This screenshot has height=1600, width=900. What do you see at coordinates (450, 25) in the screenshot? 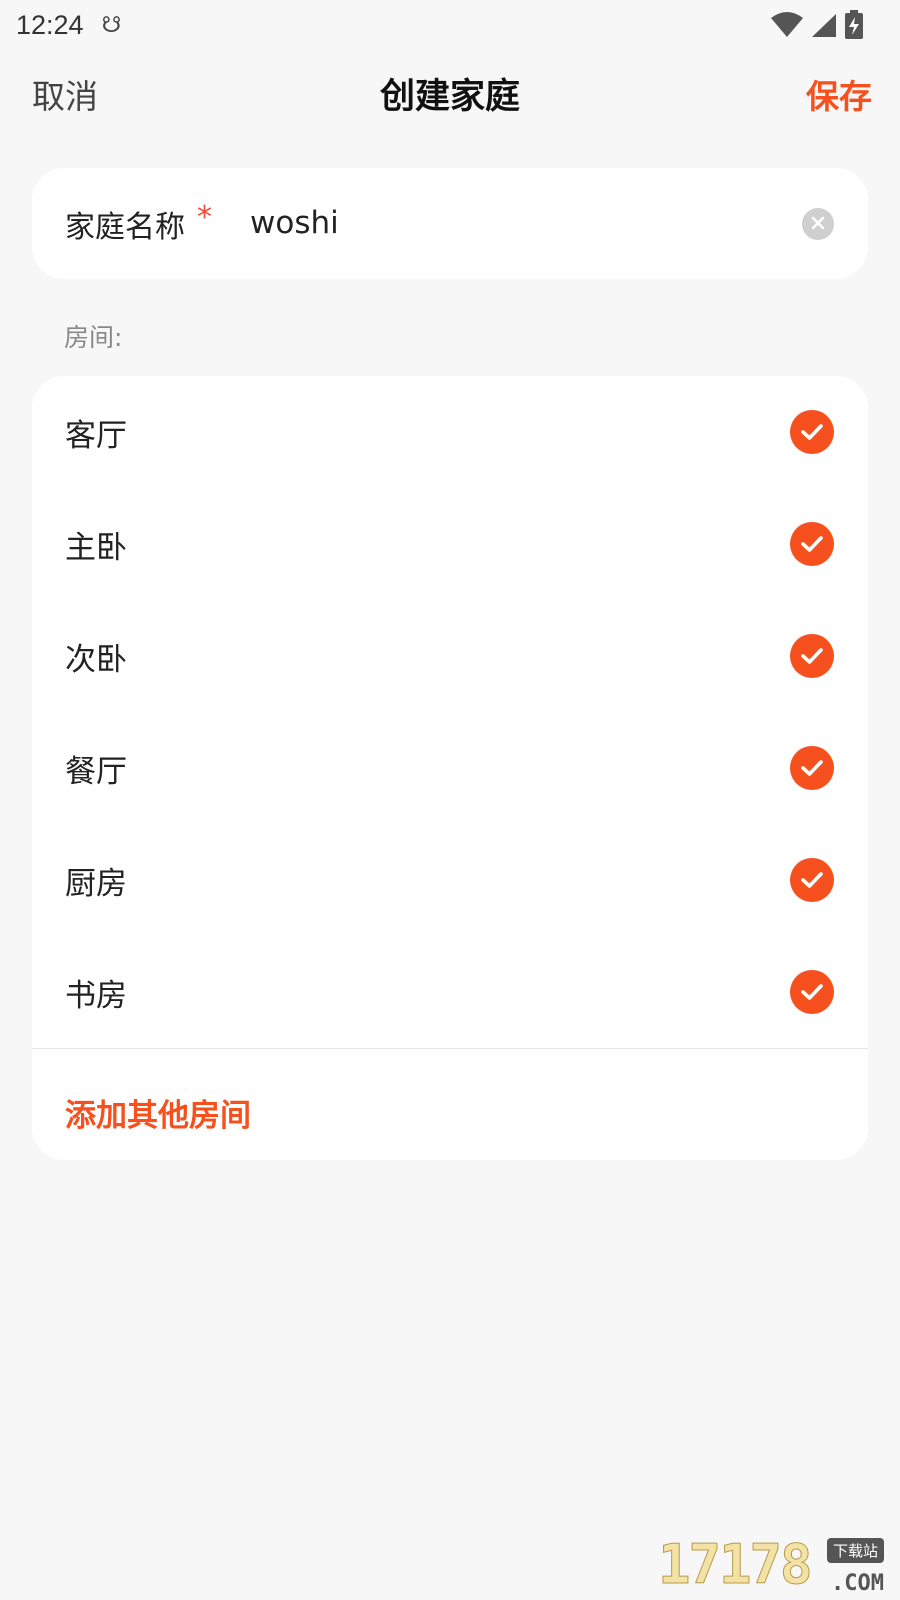
I see `status-bar: 12:24 ☋` at bounding box center [450, 25].